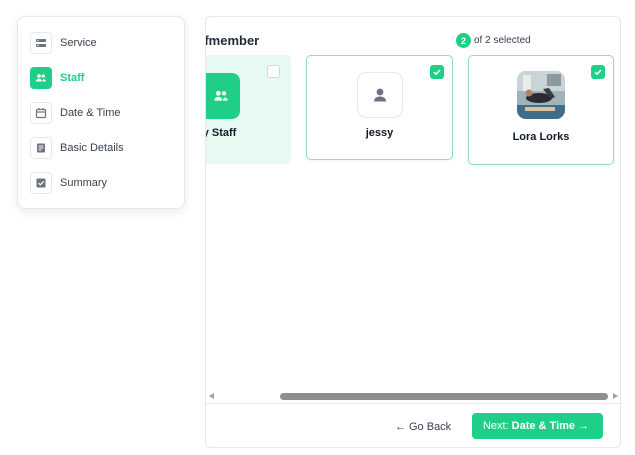  What do you see at coordinates (41, 148) in the screenshot?
I see `document-icon` at bounding box center [41, 148].